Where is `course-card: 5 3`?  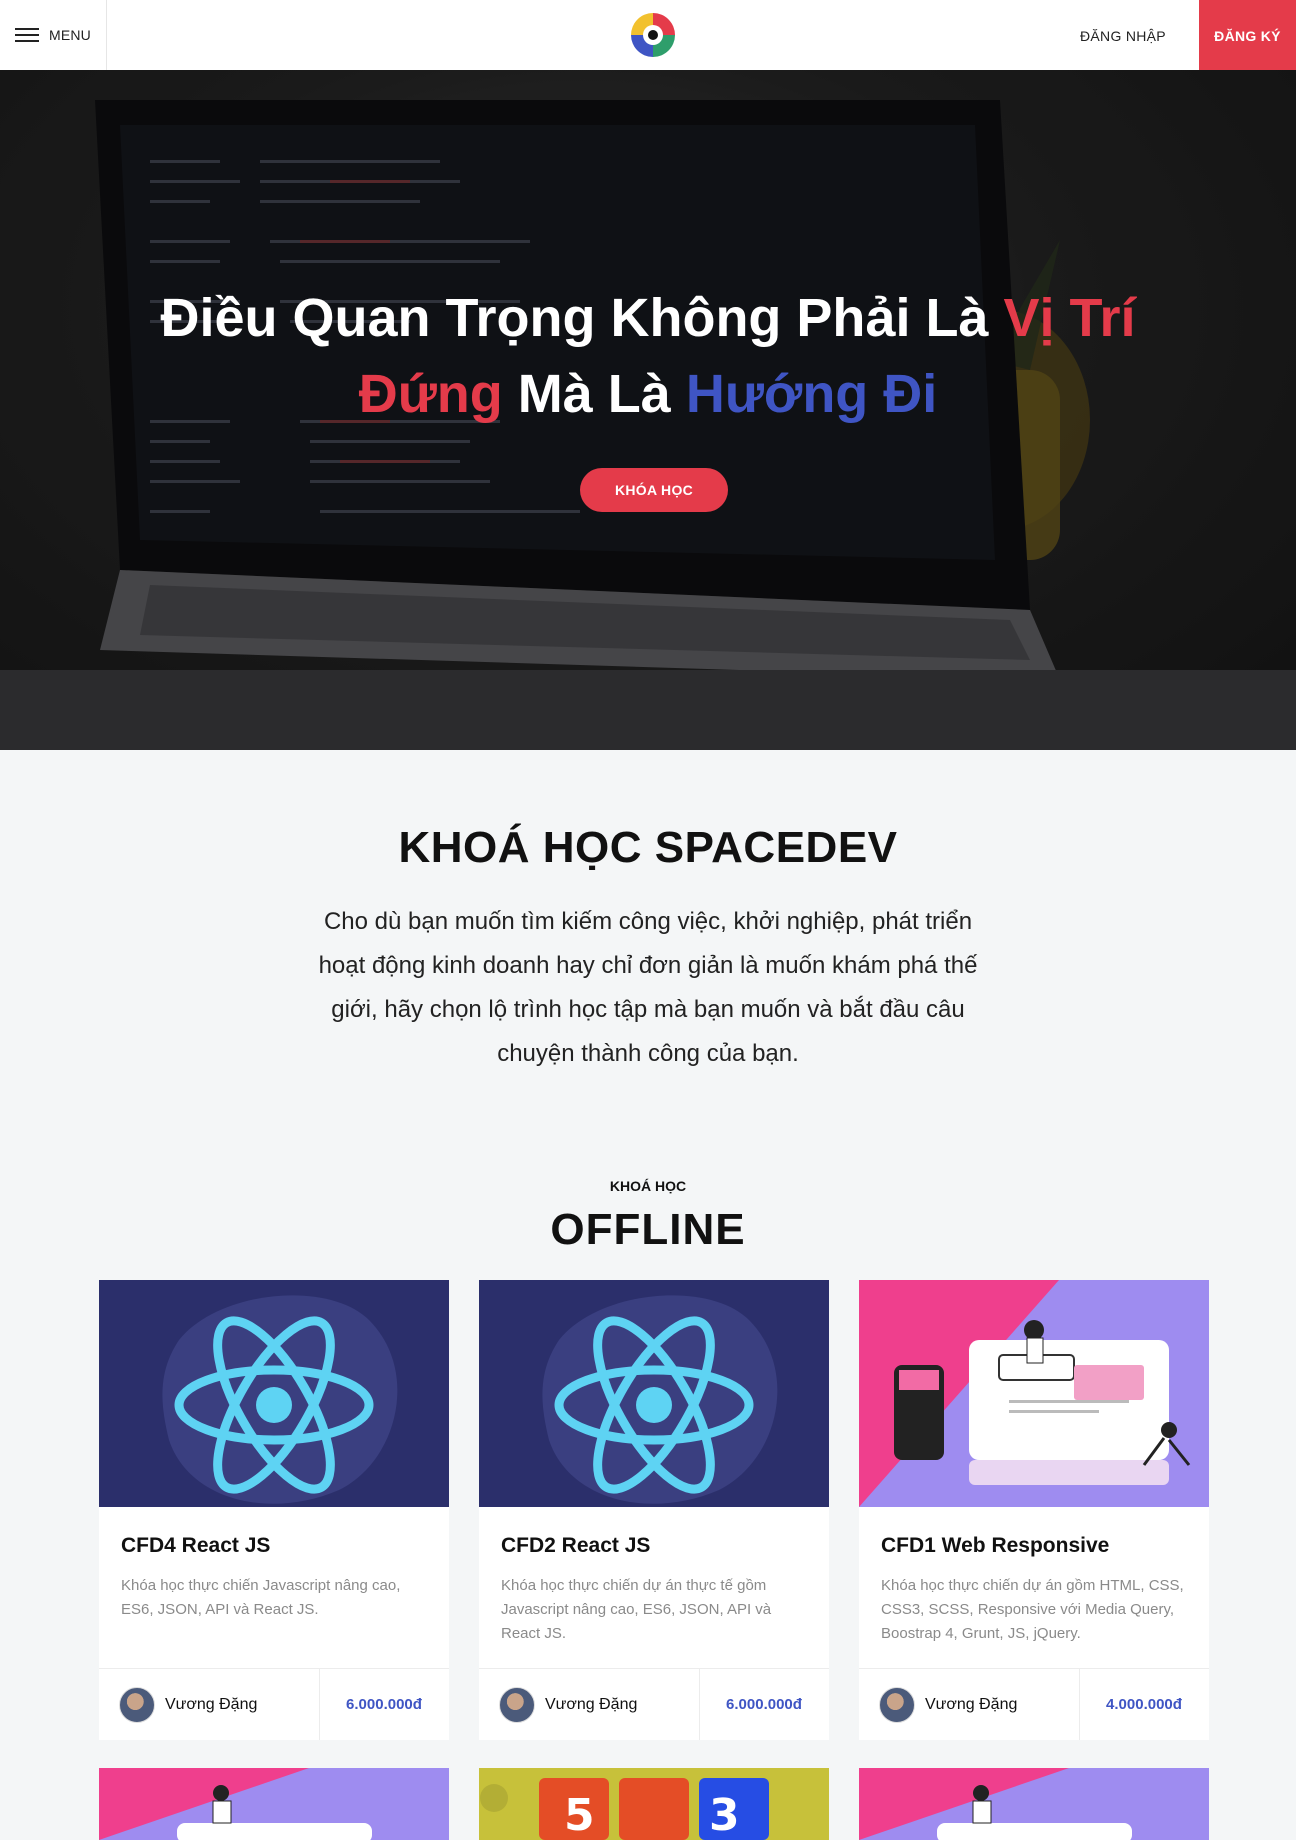 course-card: 5 3 is located at coordinates (654, 1804).